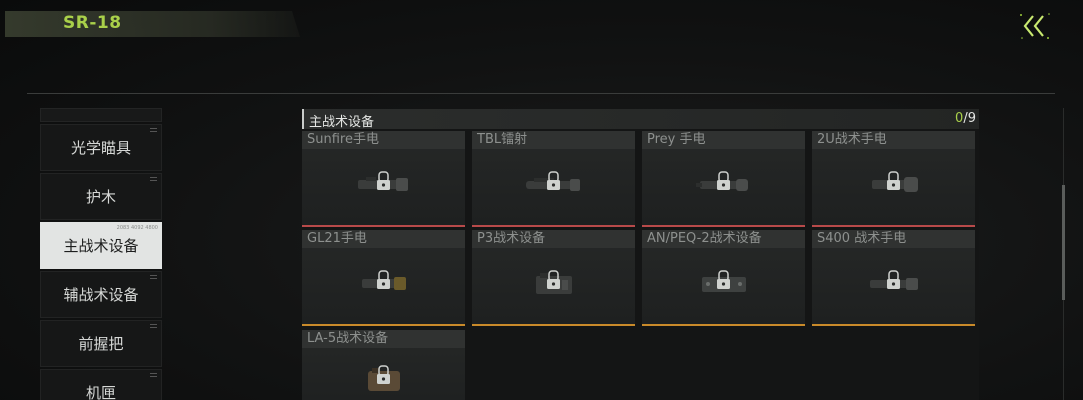 The width and height of the screenshot is (1083, 400). I want to click on category-list-top-cap, so click(101, 115).